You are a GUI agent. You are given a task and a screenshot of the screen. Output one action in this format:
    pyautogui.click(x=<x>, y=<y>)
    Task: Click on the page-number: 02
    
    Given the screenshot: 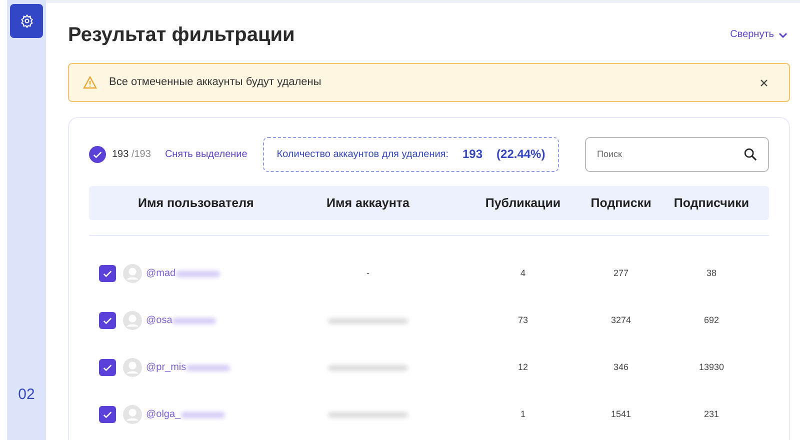 What is the action you would take?
    pyautogui.click(x=26, y=394)
    